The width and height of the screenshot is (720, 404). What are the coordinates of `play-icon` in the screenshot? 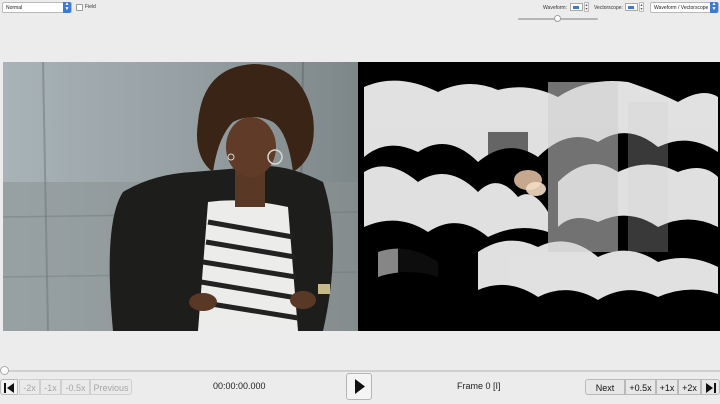 It's located at (360, 386).